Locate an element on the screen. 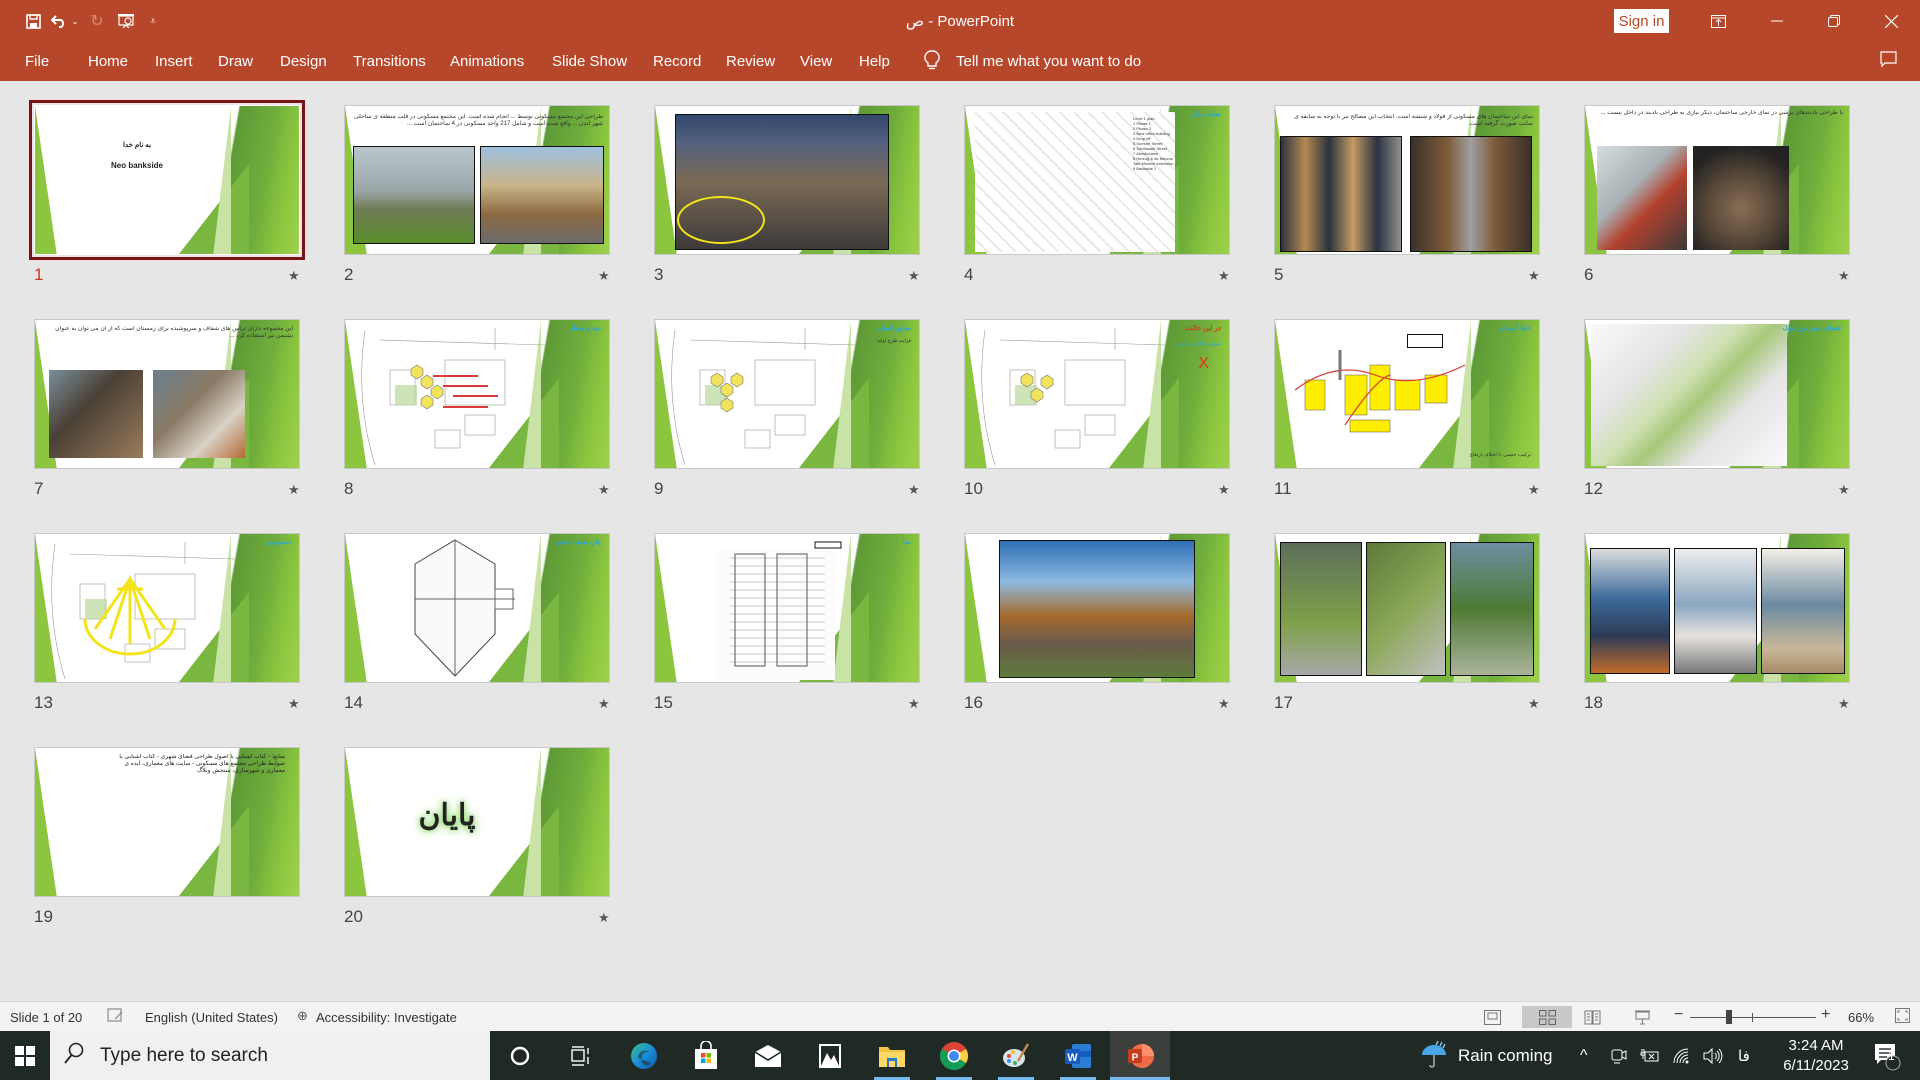  close-icon is located at coordinates (1891, 21).